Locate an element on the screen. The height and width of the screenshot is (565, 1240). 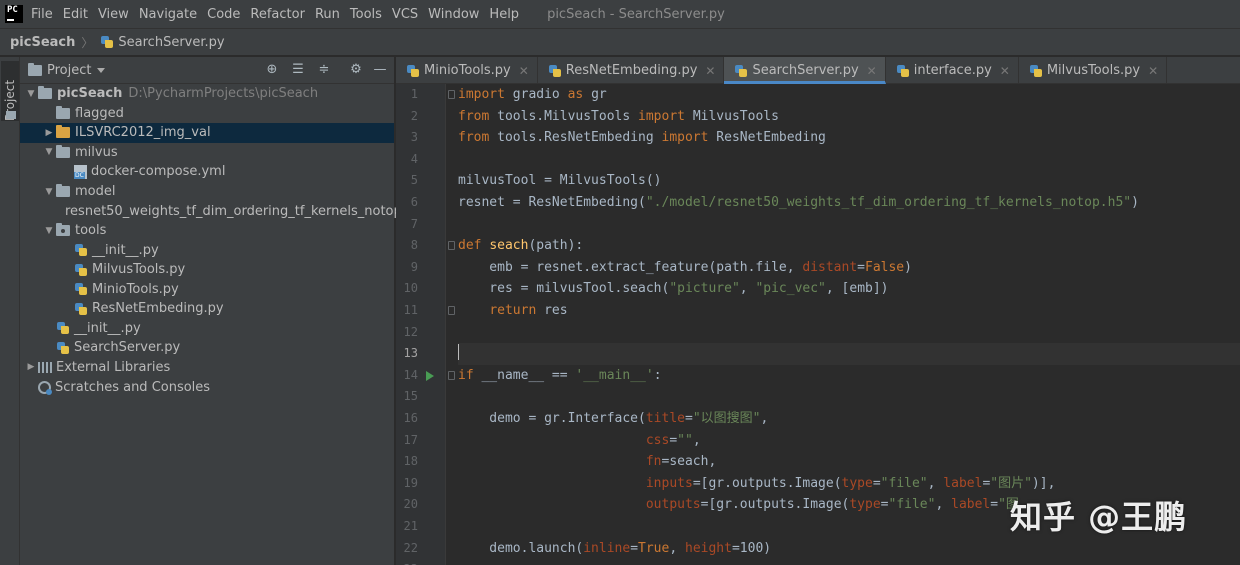
chevron-down-icon is located at coordinates (101, 70).